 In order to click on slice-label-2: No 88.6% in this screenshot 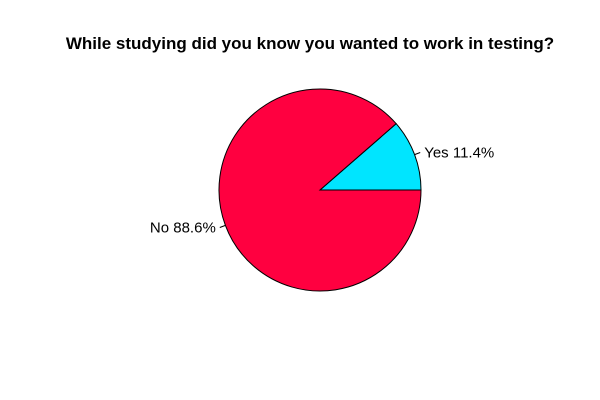, I will do `click(183, 228)`.